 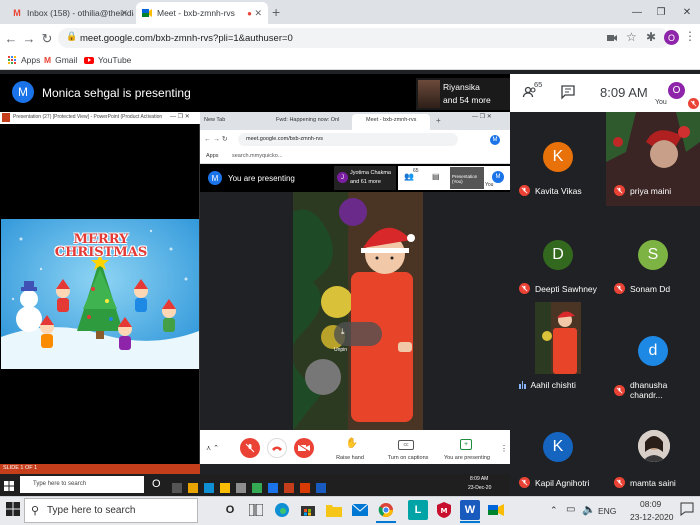 I want to click on shared-tab-newtab: New Tab, so click(x=215, y=120).